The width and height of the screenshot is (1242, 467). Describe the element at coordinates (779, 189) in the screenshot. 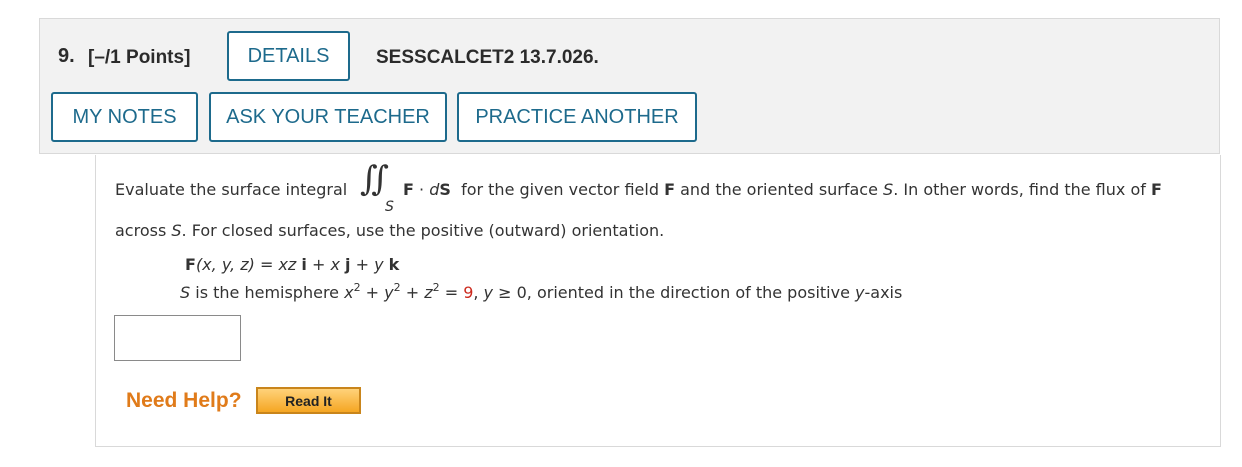

I see `text-and-surface: and the oriented surface` at that location.